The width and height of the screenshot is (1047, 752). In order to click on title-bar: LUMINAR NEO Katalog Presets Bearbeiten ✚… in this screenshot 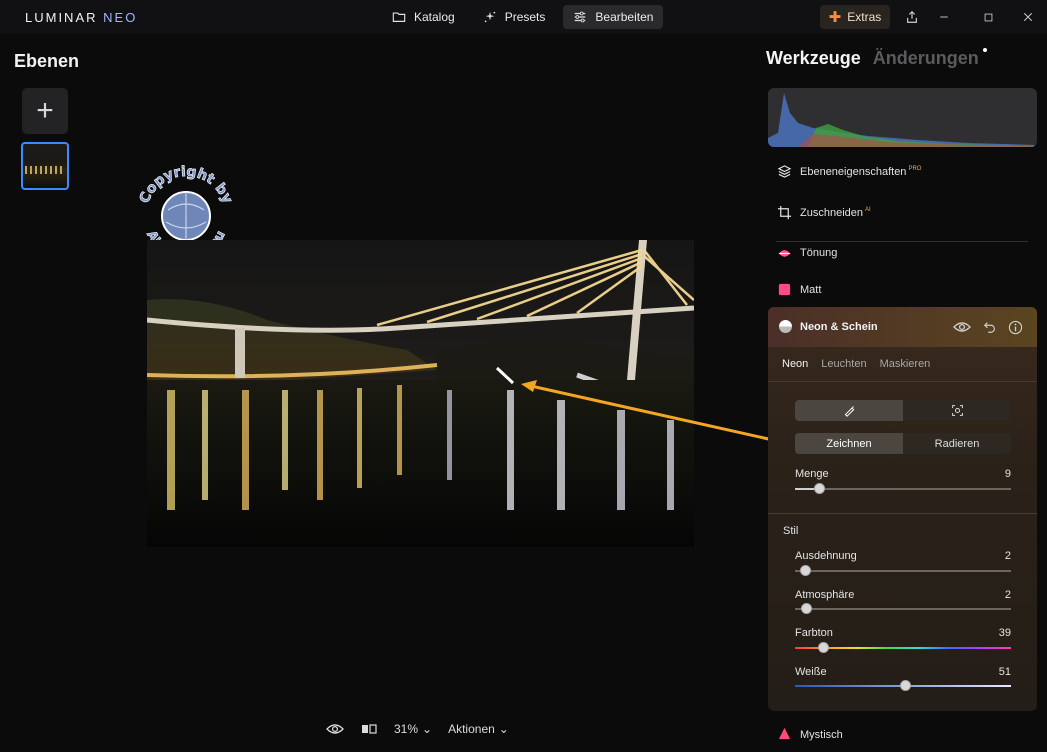, I will do `click(523, 17)`.